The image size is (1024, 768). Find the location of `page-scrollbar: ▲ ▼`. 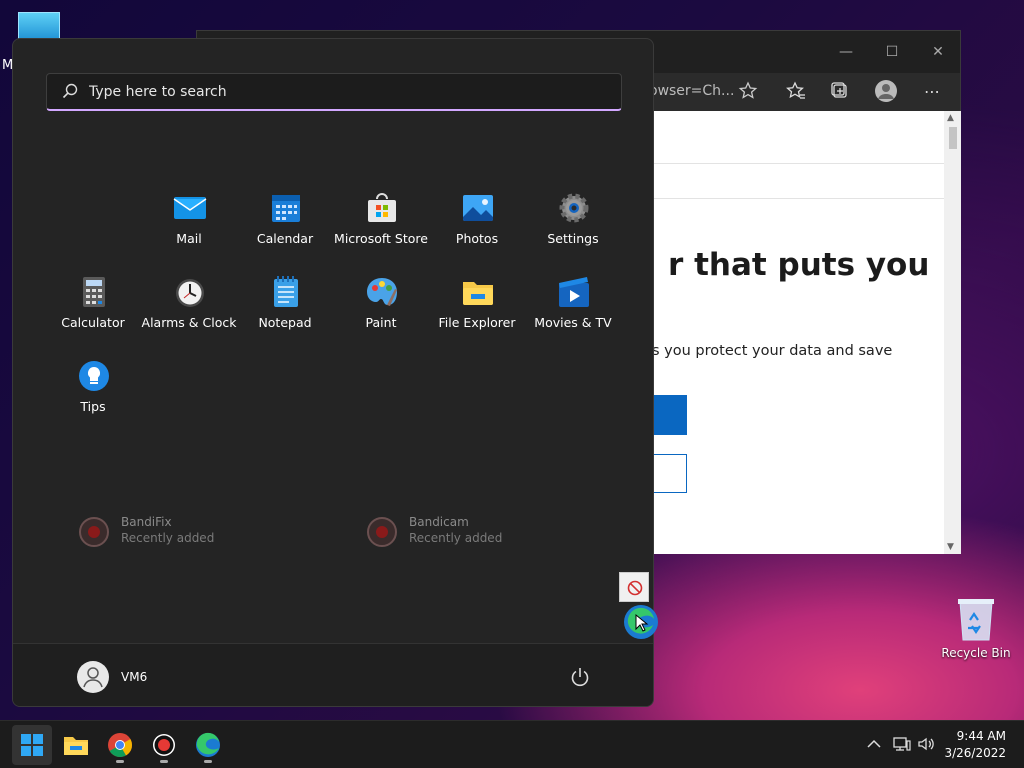

page-scrollbar: ▲ ▼ is located at coordinates (952, 332).